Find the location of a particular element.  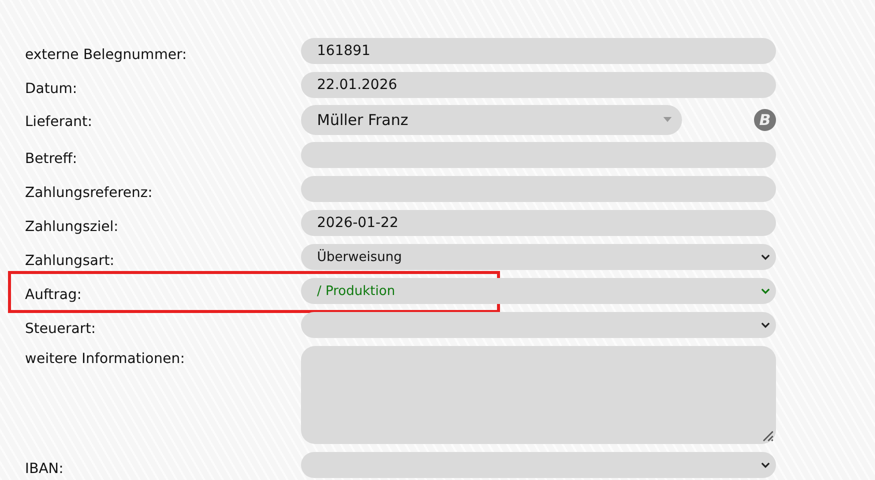

caret-icon is located at coordinates (667, 119).